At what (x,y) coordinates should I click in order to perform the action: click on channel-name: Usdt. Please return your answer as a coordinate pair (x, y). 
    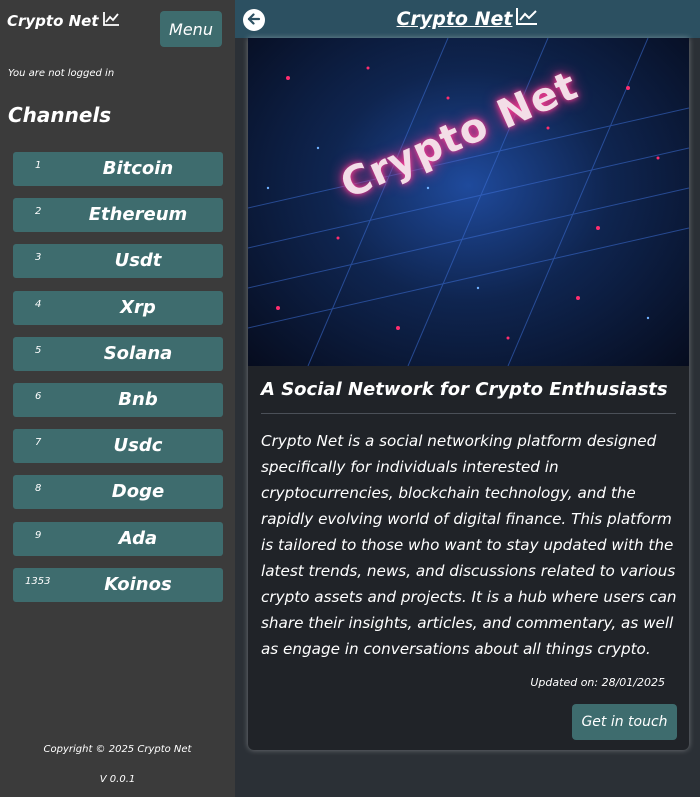
    Looking at the image, I should click on (138, 261).